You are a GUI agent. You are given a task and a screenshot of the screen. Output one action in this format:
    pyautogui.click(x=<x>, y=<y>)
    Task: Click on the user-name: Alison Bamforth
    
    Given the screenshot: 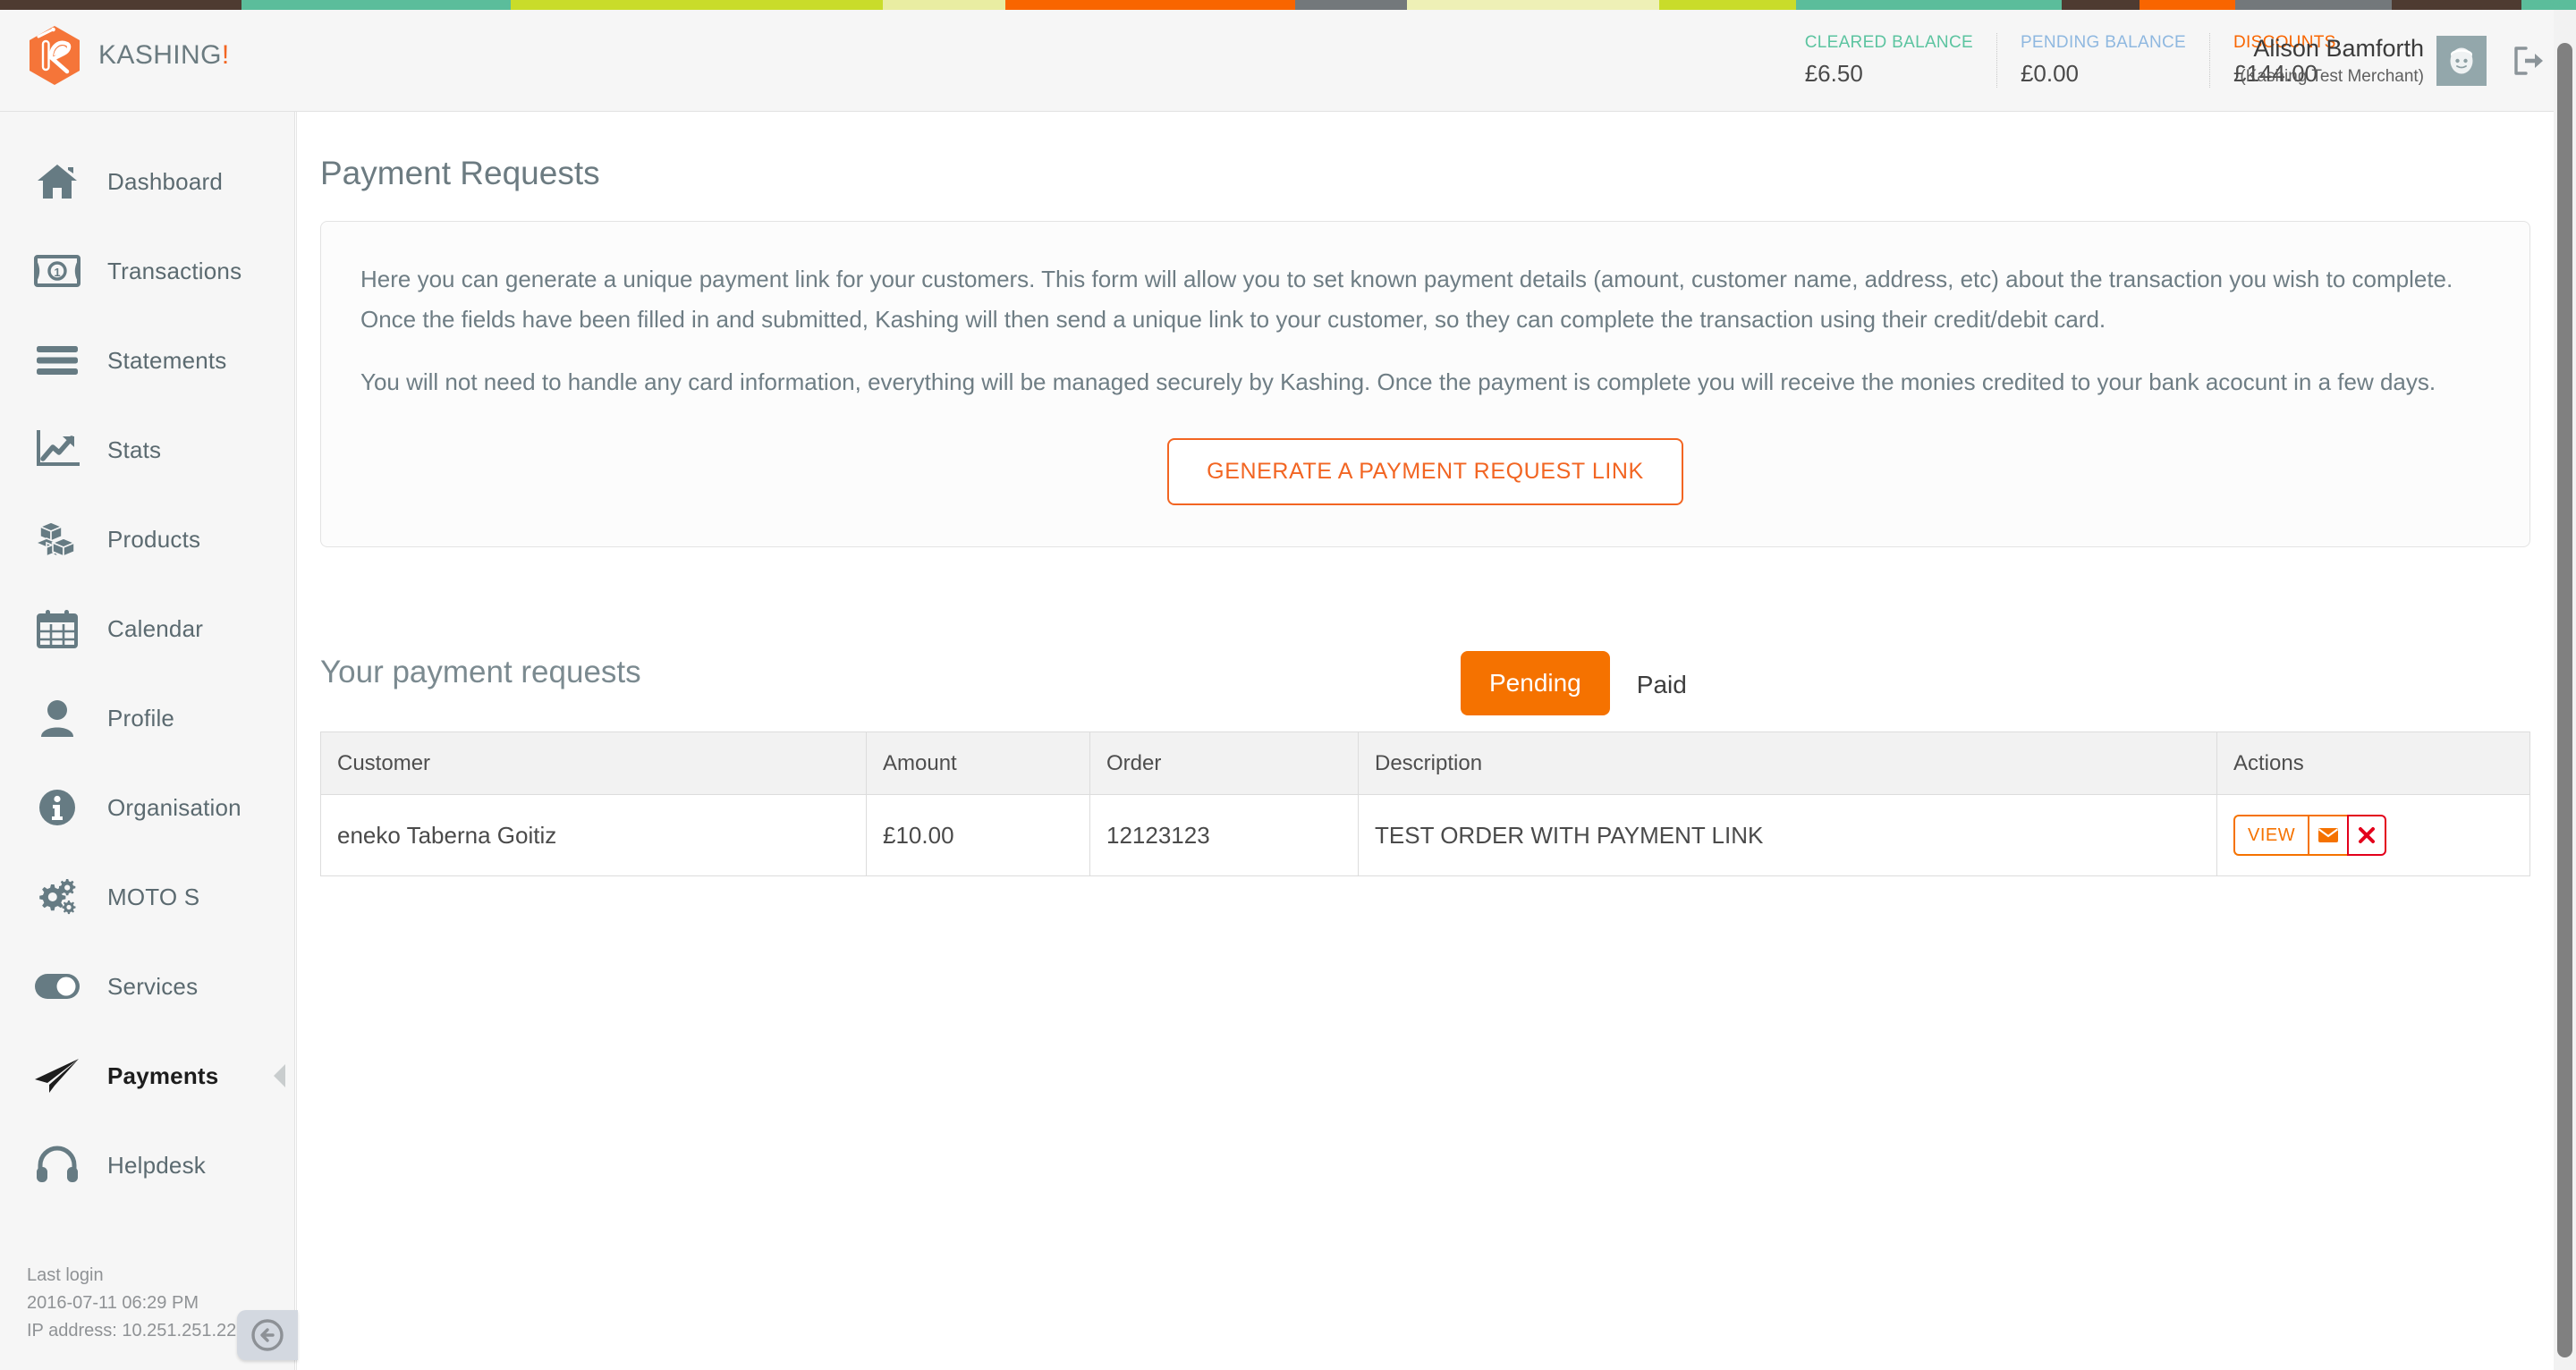 What is the action you would take?
    pyautogui.click(x=2338, y=48)
    